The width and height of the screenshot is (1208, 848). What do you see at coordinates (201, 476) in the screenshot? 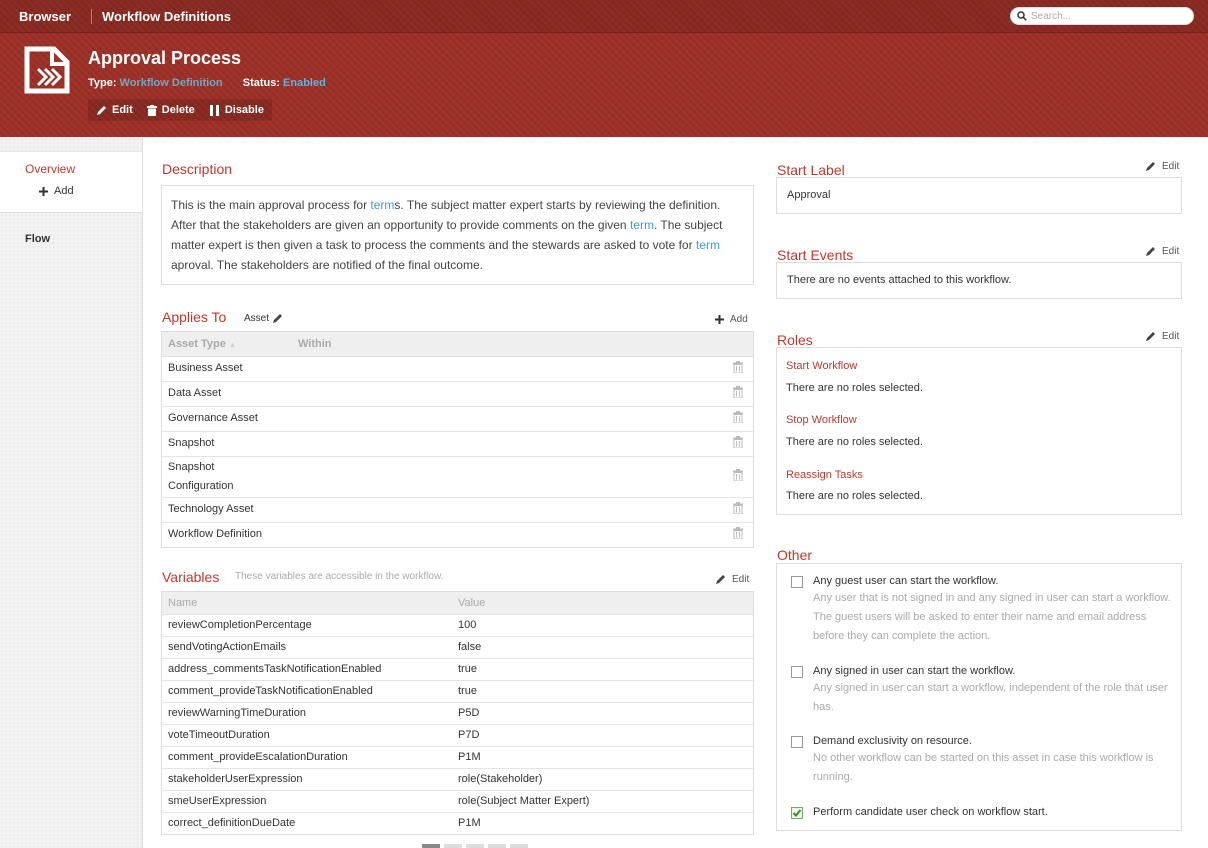
I see `asset-type-name: Snapshot Configuration` at bounding box center [201, 476].